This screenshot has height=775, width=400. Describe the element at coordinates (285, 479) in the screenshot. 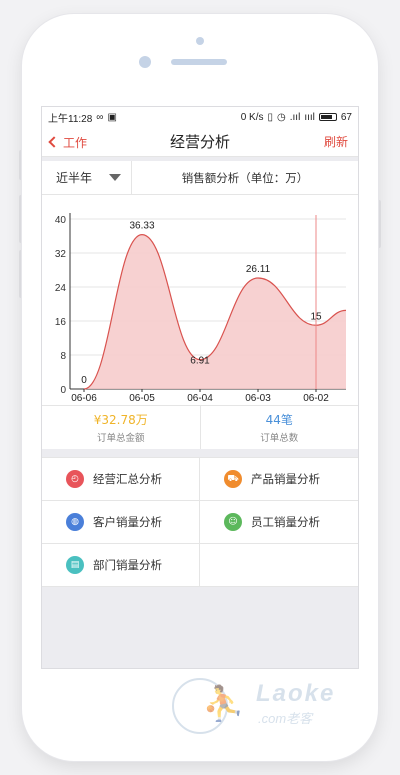

I see `menu-item-label: 产品销量分析` at that location.